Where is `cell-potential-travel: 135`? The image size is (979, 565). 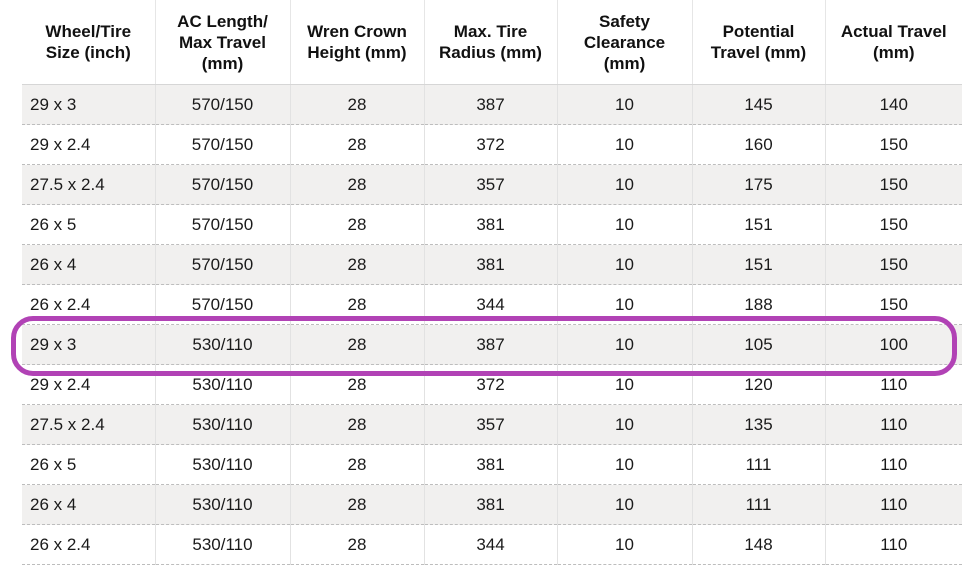 cell-potential-travel: 135 is located at coordinates (758, 424).